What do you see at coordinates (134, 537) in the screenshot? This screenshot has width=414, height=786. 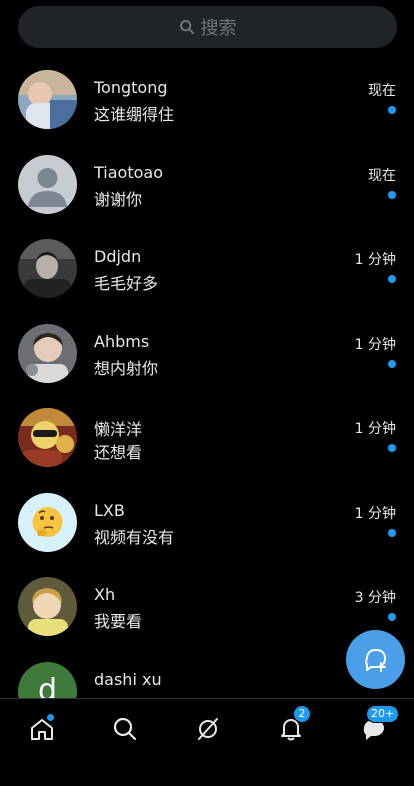 I see `message-preview: 视频有没有` at bounding box center [134, 537].